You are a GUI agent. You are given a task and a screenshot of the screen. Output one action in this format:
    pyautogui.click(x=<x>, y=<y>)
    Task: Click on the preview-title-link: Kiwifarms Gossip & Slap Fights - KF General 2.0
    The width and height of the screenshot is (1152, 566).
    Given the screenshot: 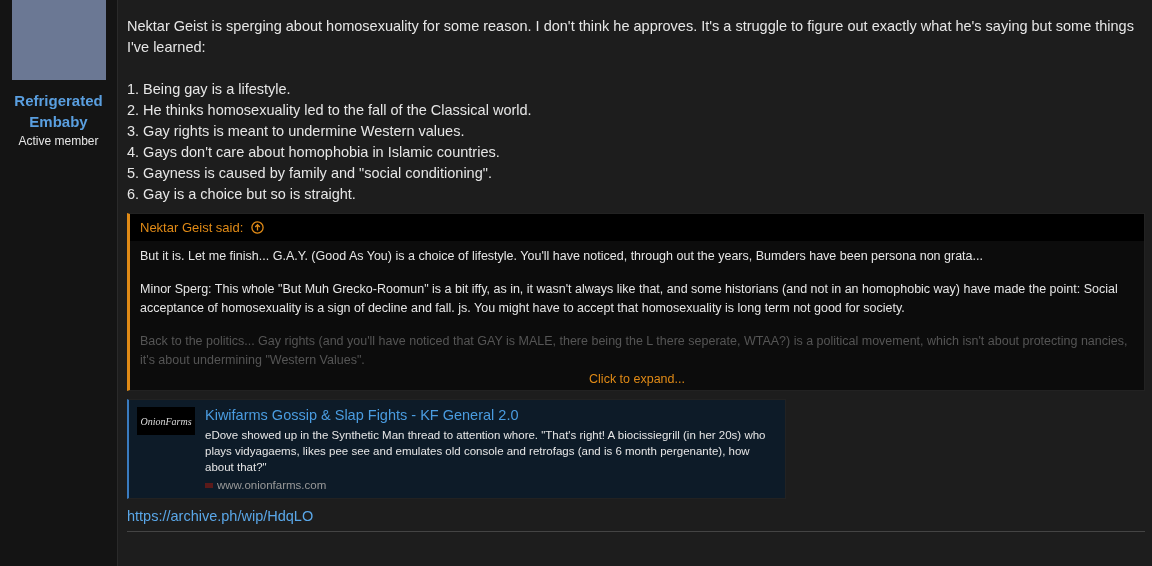 What is the action you would take?
    pyautogui.click(x=491, y=415)
    